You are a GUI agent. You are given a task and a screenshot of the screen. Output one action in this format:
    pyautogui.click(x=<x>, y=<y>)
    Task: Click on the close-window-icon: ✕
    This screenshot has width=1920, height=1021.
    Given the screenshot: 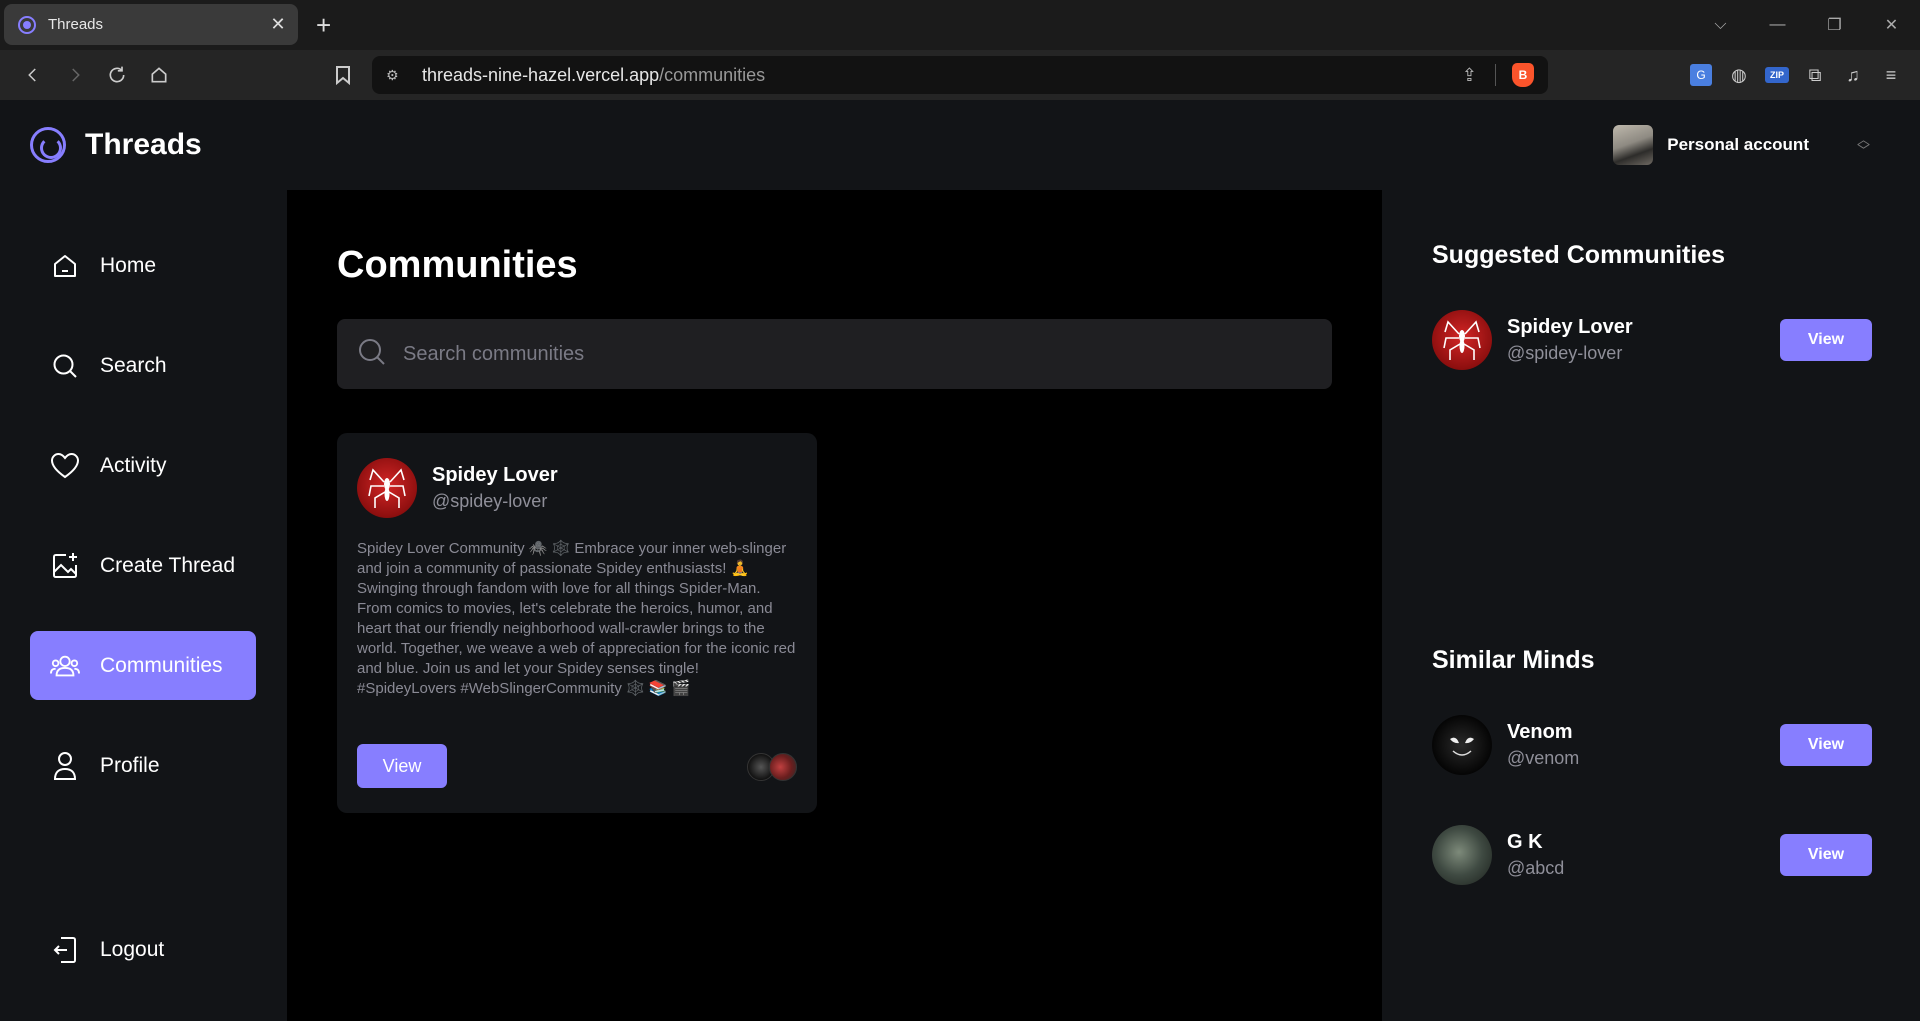 What is the action you would take?
    pyautogui.click(x=1891, y=25)
    